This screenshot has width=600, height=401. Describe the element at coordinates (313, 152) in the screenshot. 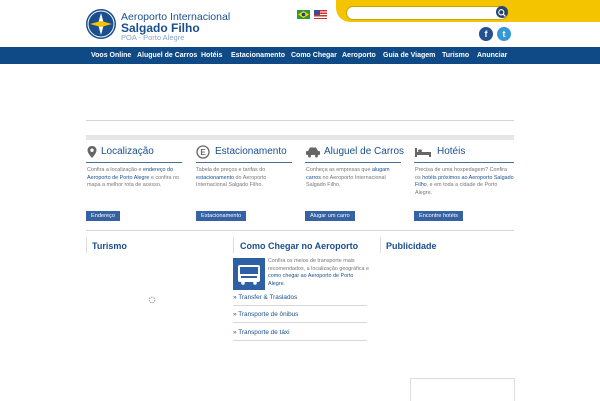

I see `car-icon` at that location.